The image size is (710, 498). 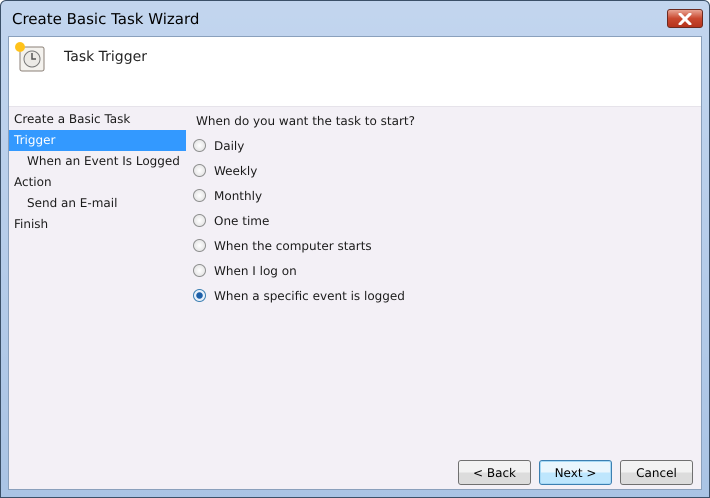 What do you see at coordinates (305, 121) in the screenshot?
I see `question-text: When do you want the task to start?` at bounding box center [305, 121].